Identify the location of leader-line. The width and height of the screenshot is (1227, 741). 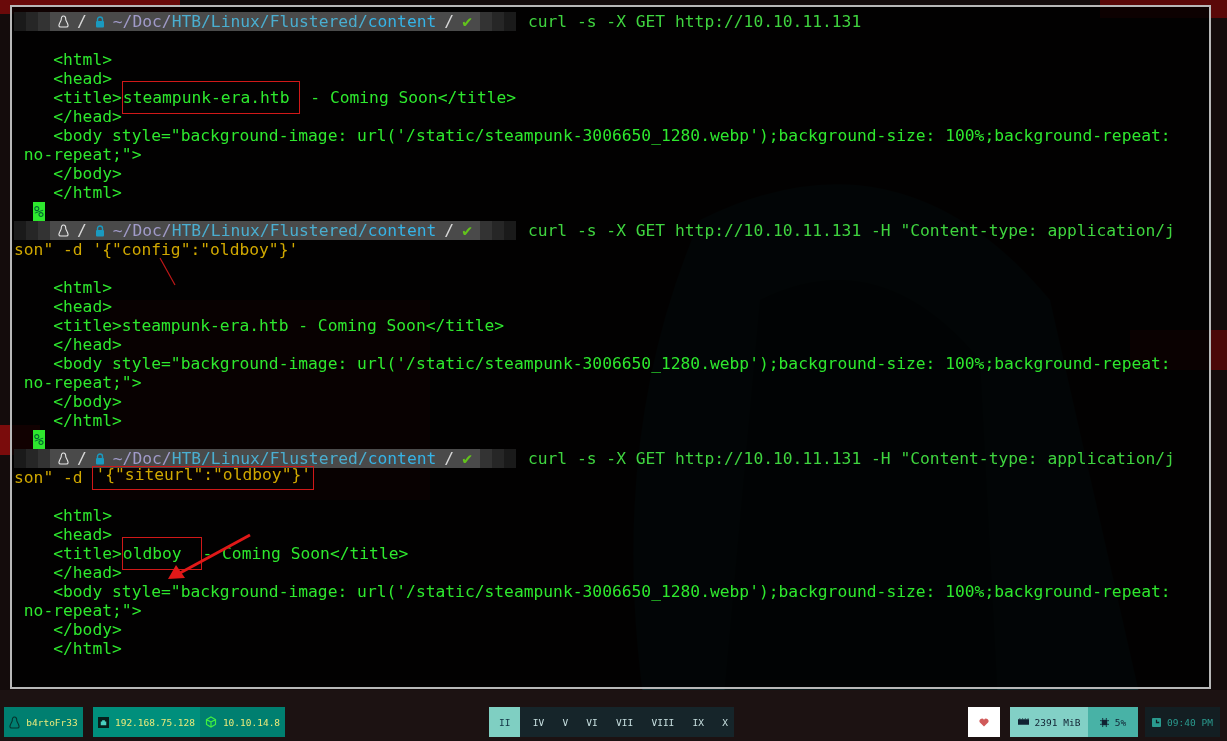
(167, 271).